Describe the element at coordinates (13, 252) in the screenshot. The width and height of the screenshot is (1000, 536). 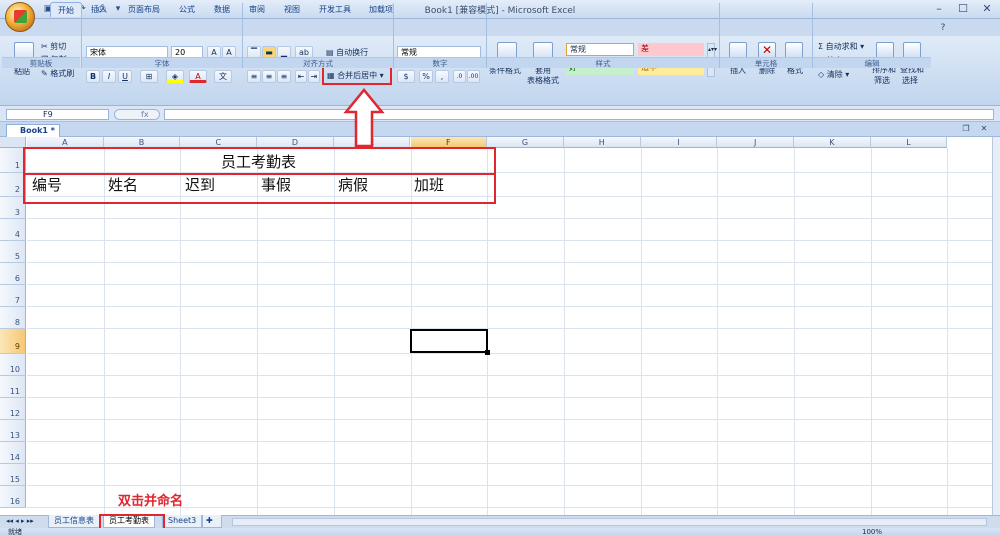
I see `row-header-5: 5` at that location.